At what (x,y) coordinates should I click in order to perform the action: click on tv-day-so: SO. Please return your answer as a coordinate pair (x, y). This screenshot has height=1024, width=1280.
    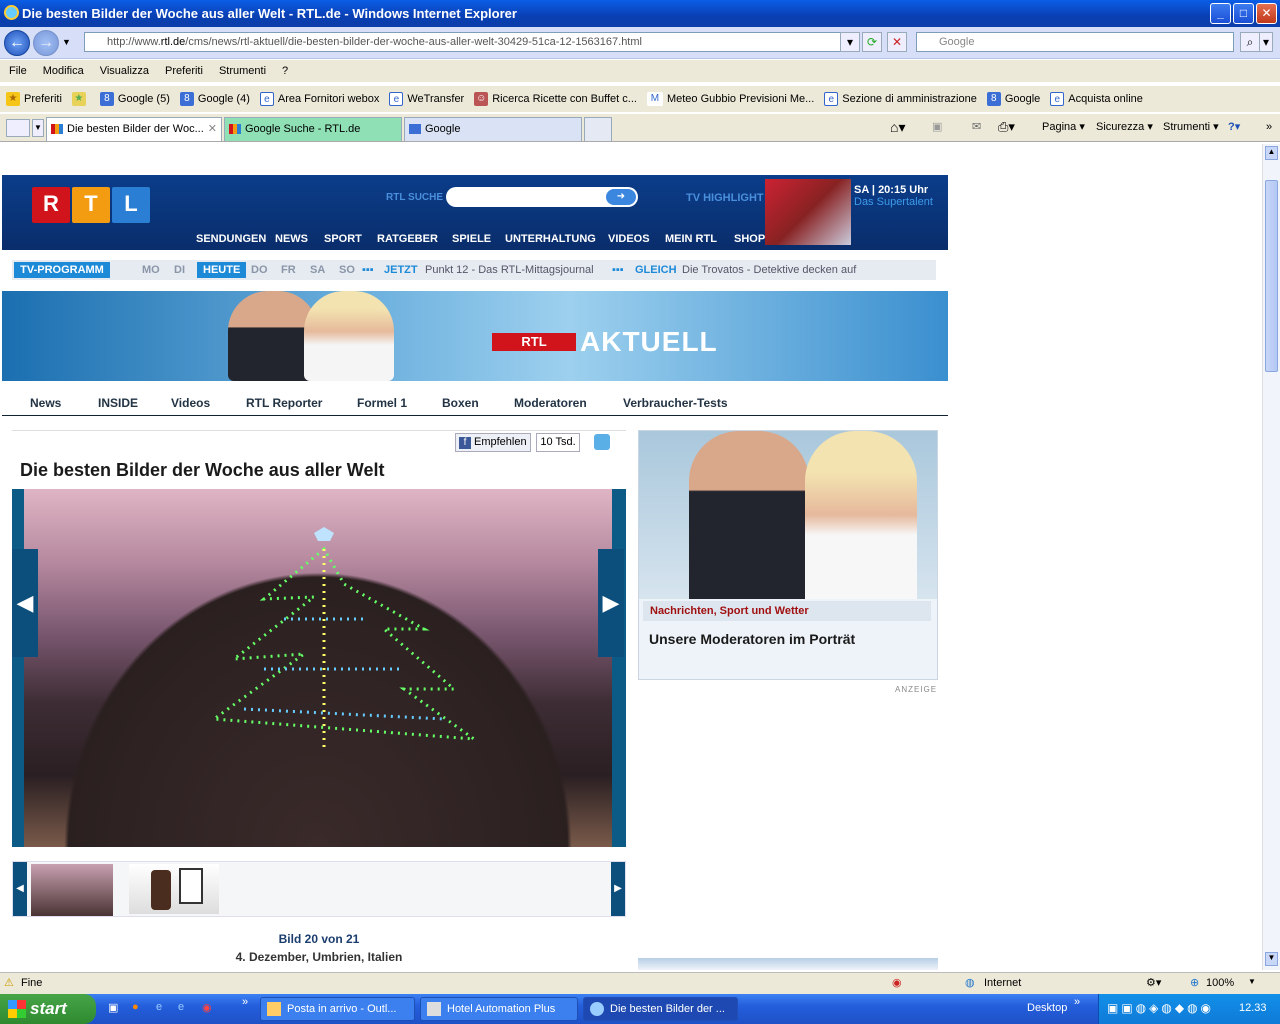
    Looking at the image, I should click on (347, 270).